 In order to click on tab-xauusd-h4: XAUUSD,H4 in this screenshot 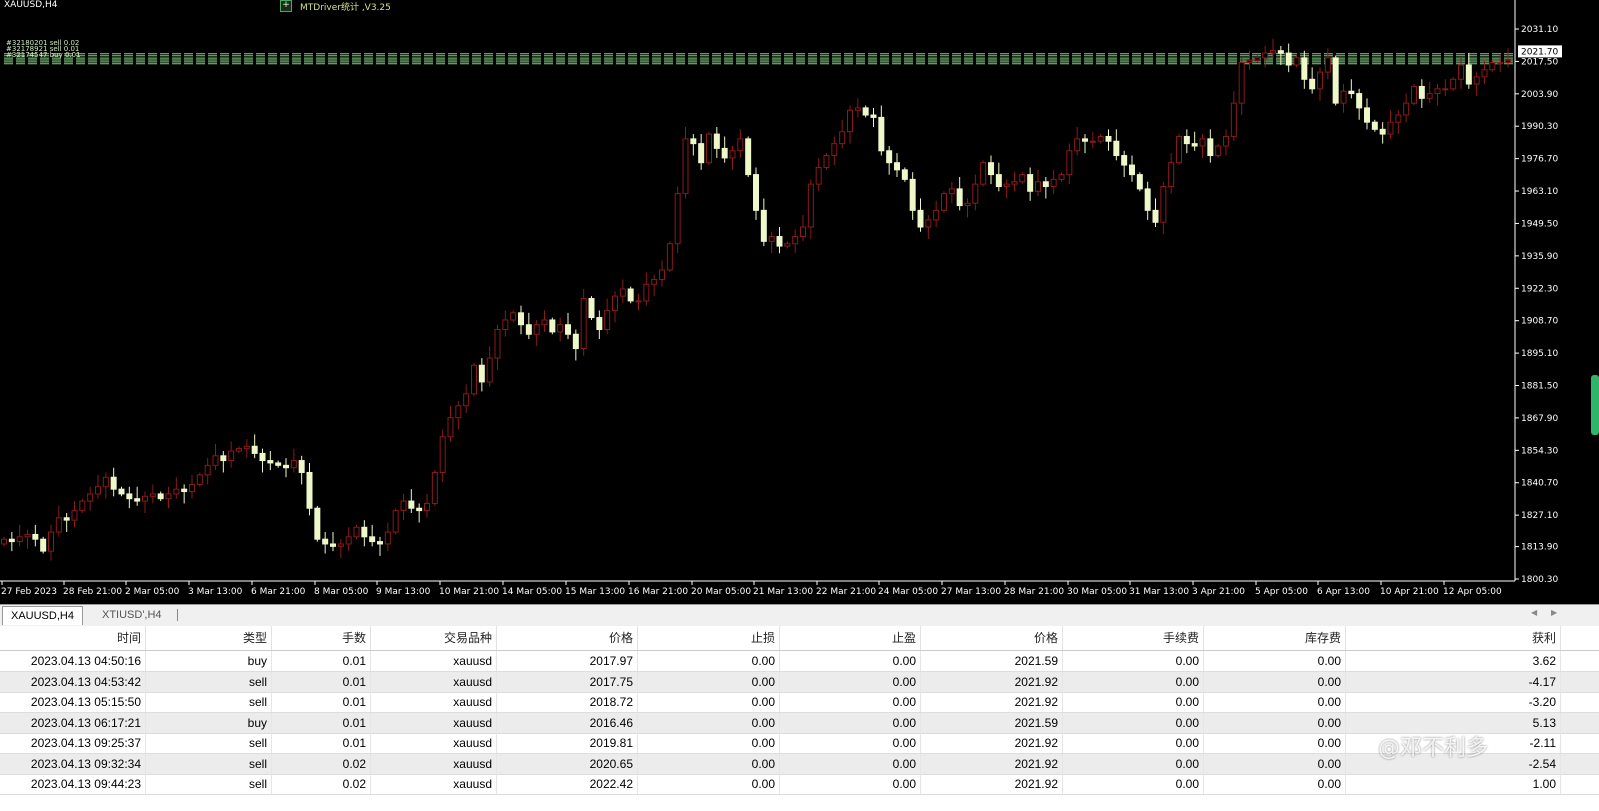, I will do `click(42, 615)`.